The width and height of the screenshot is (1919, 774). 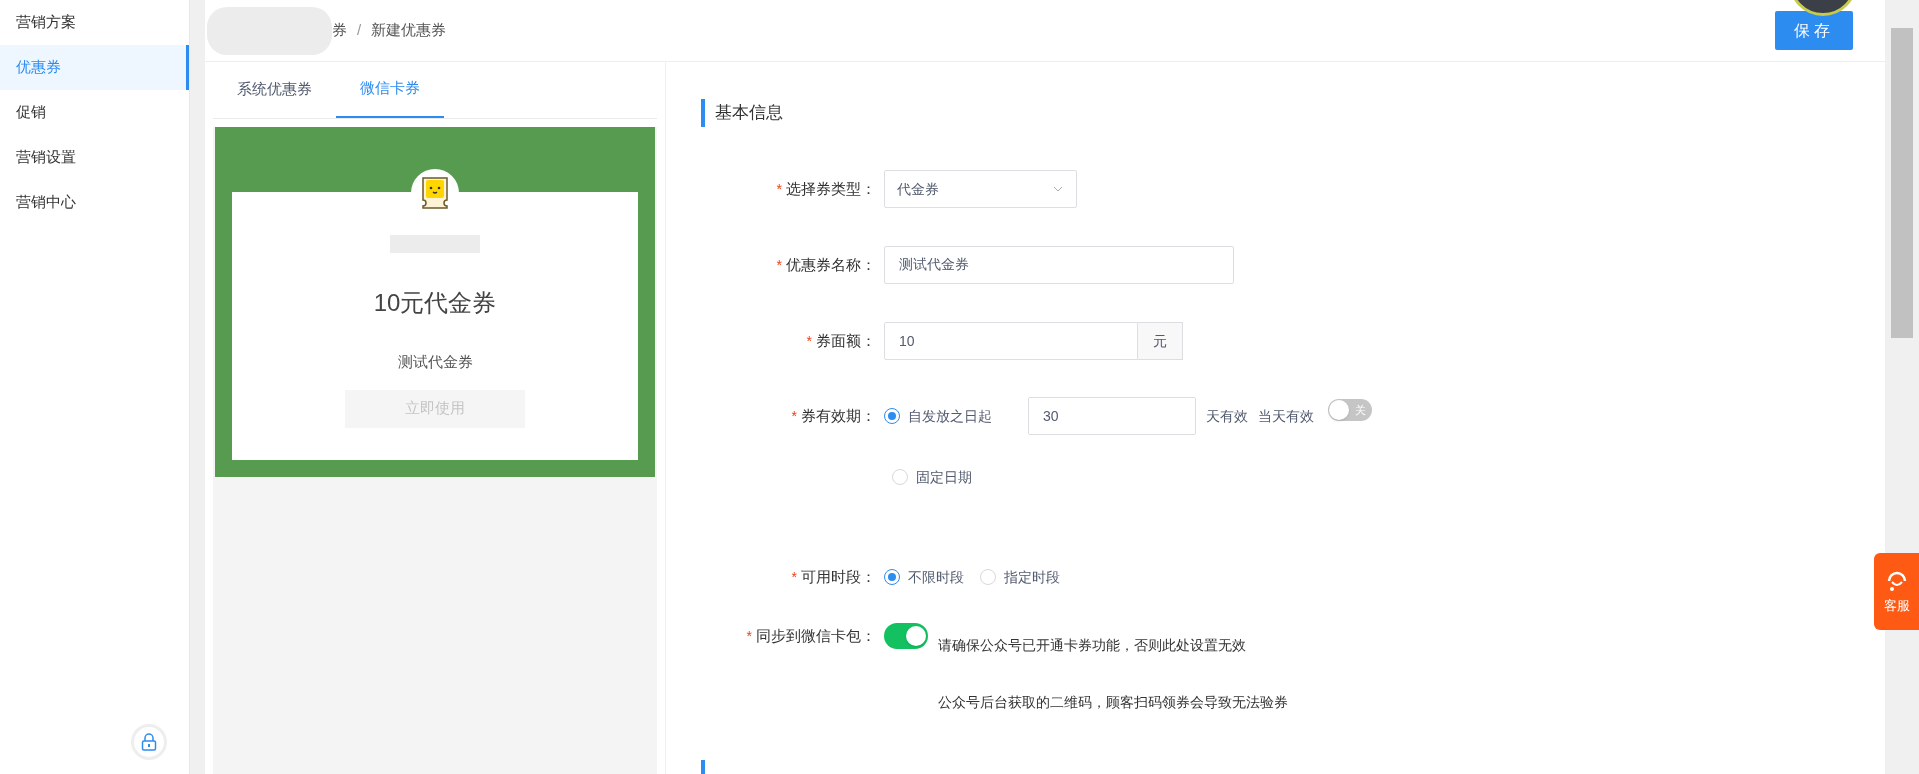 I want to click on lock-icon, so click(x=149, y=742).